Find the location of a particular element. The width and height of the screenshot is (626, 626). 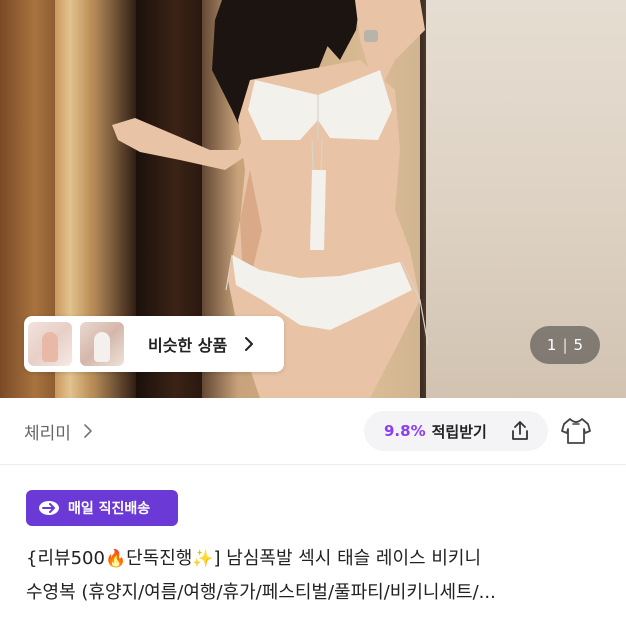

reward-share-button: 9.8% 적립받기 is located at coordinates (456, 431).